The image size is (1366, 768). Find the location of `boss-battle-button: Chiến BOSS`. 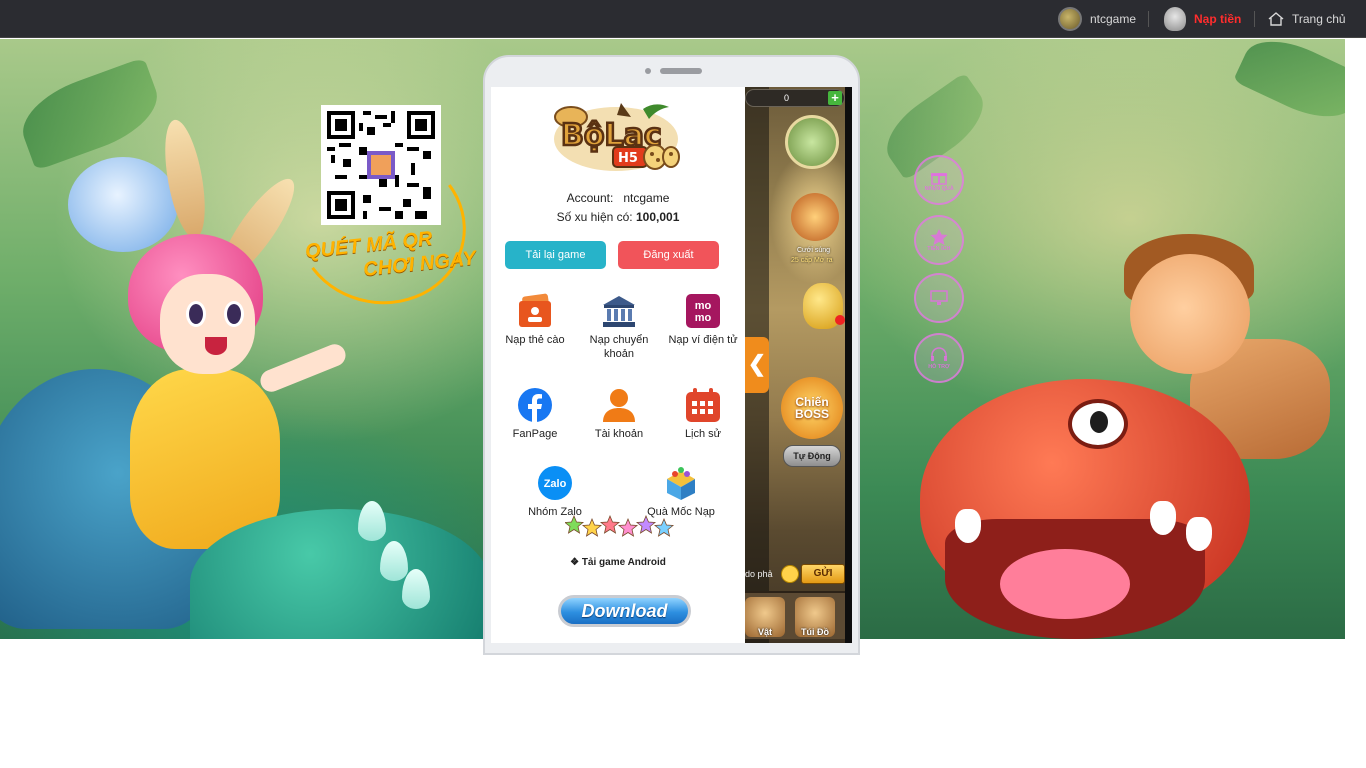

boss-battle-button: Chiến BOSS is located at coordinates (812, 408).